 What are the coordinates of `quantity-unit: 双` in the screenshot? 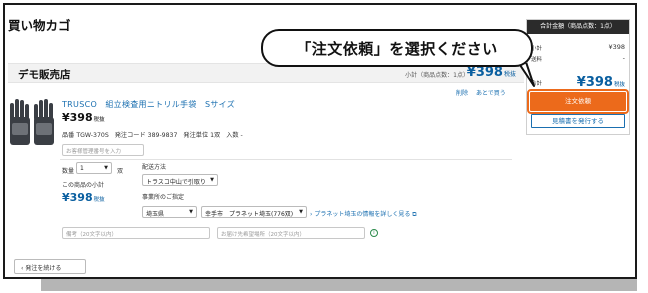 It's located at (120, 171).